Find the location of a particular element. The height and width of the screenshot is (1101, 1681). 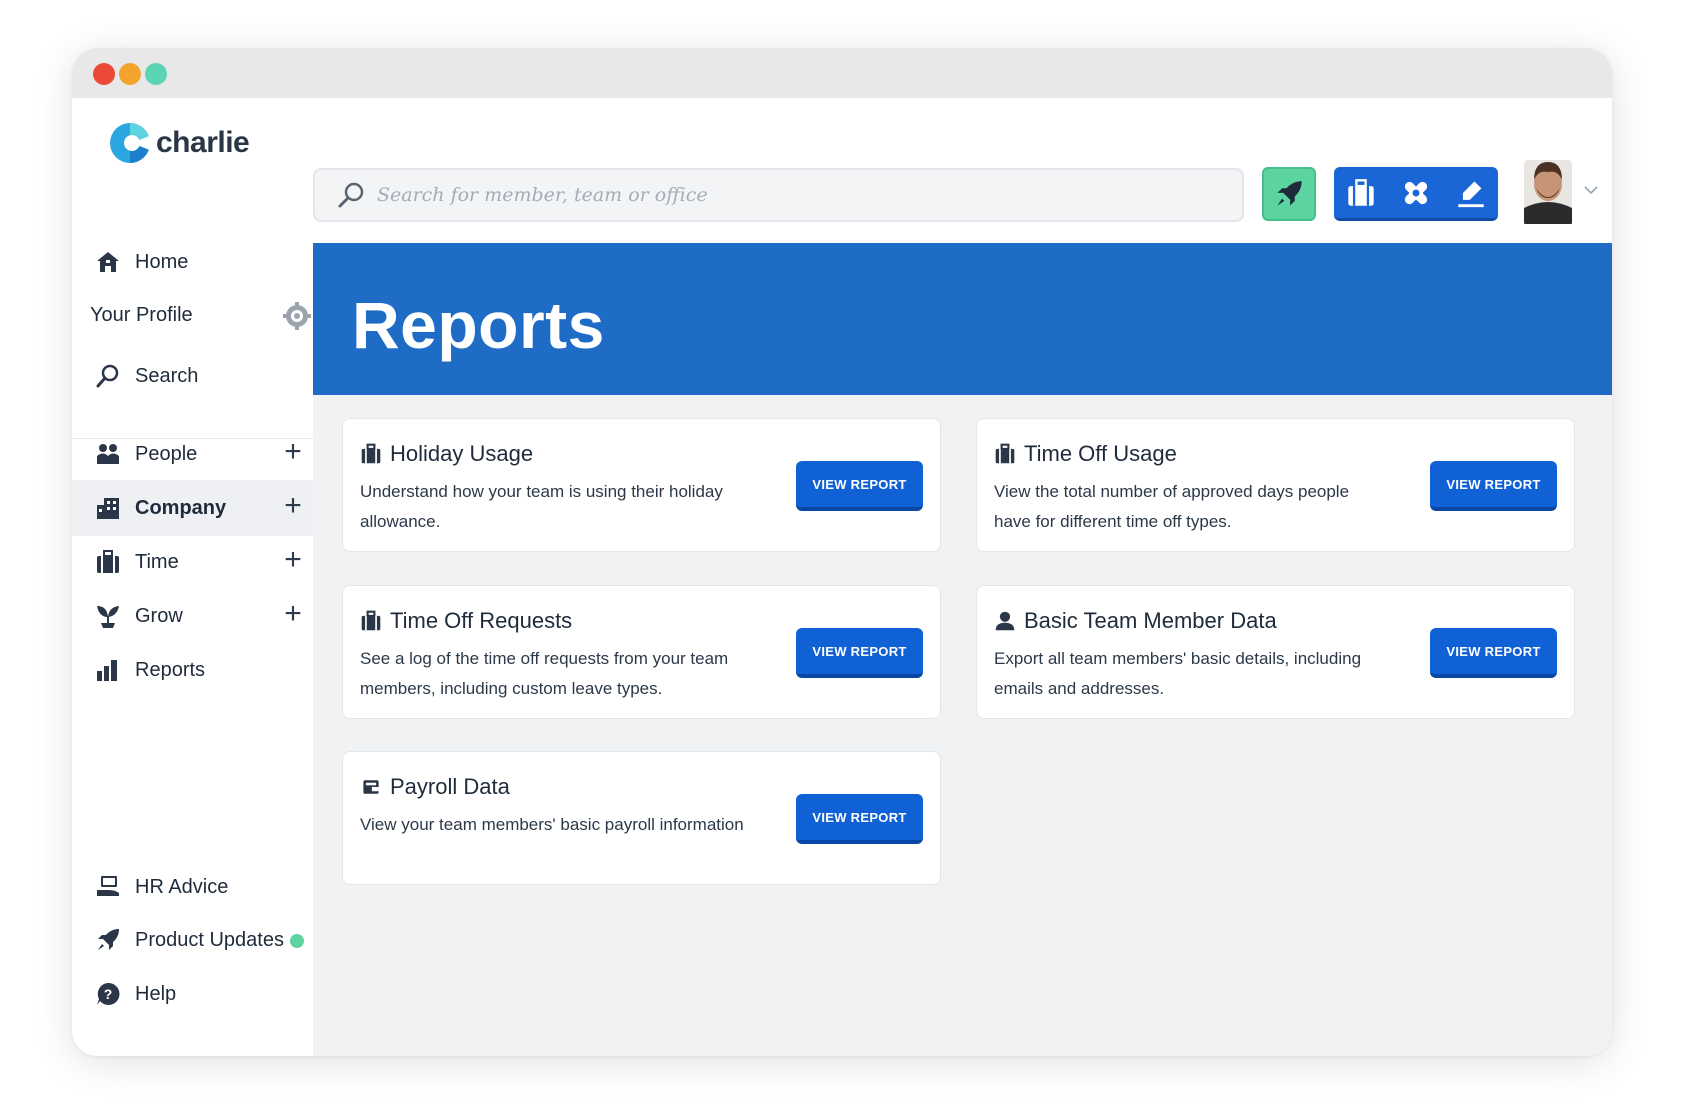

sidebar-item-label: Home is located at coordinates (162, 261).